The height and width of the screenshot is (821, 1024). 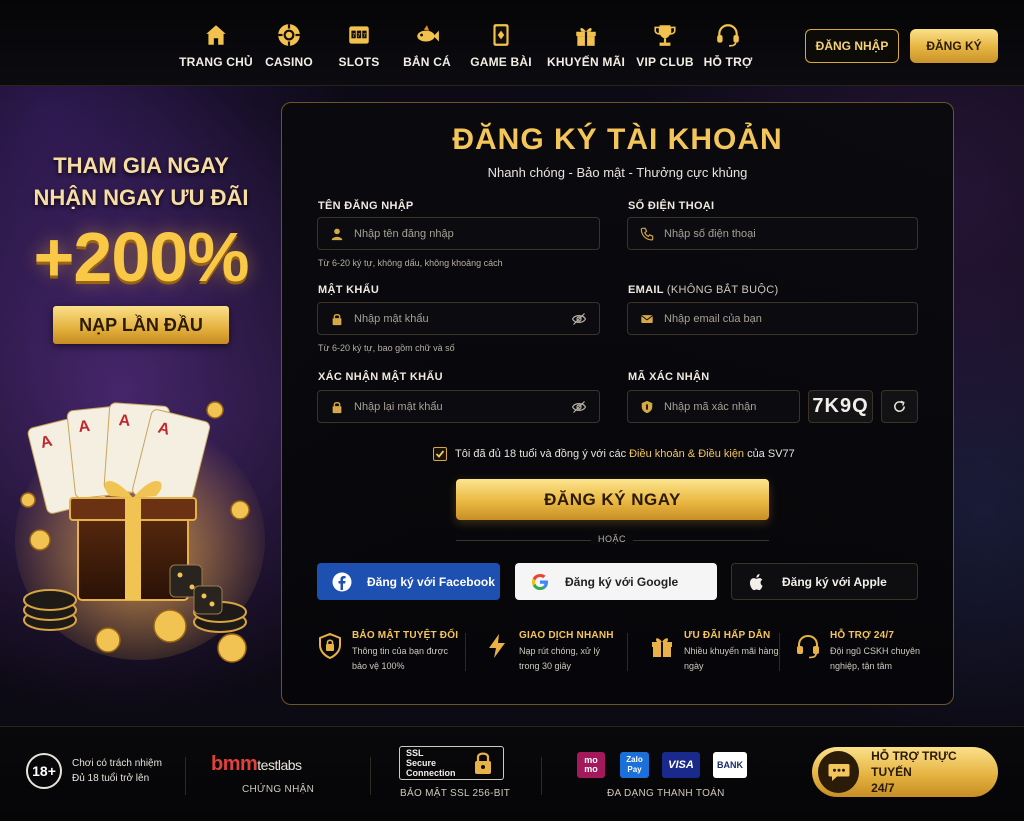 I want to click on username-input, so click(x=476, y=233).